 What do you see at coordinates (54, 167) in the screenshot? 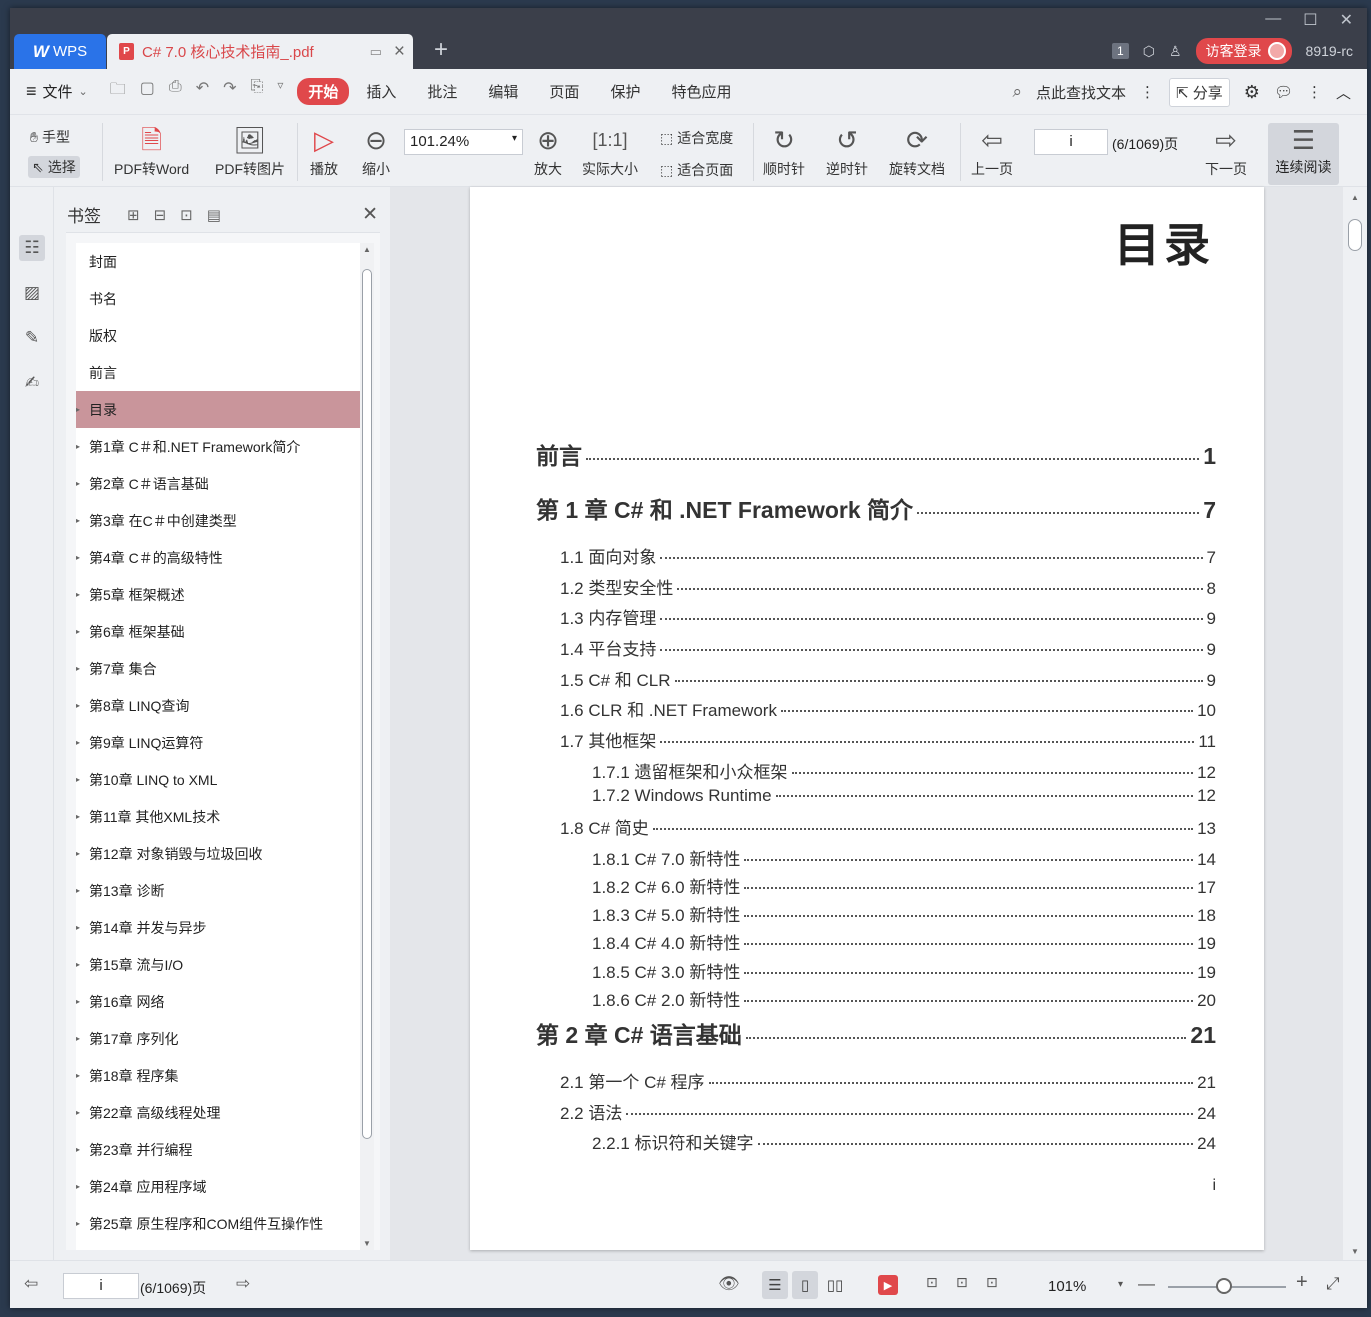
I see `select-tool-button: ⇖ 选择` at bounding box center [54, 167].